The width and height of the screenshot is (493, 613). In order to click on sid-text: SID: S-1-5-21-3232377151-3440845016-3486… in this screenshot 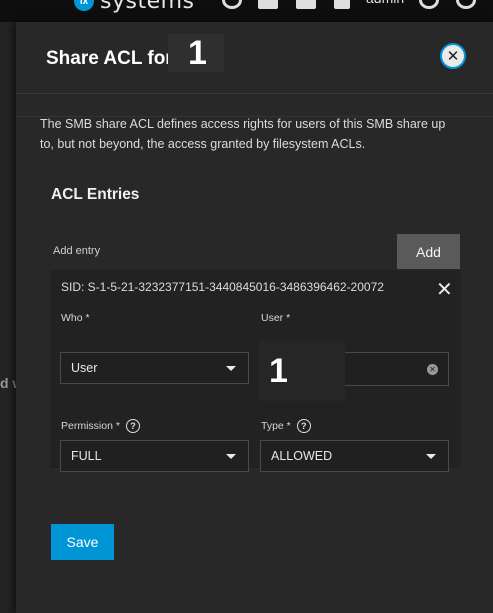, I will do `click(222, 287)`.